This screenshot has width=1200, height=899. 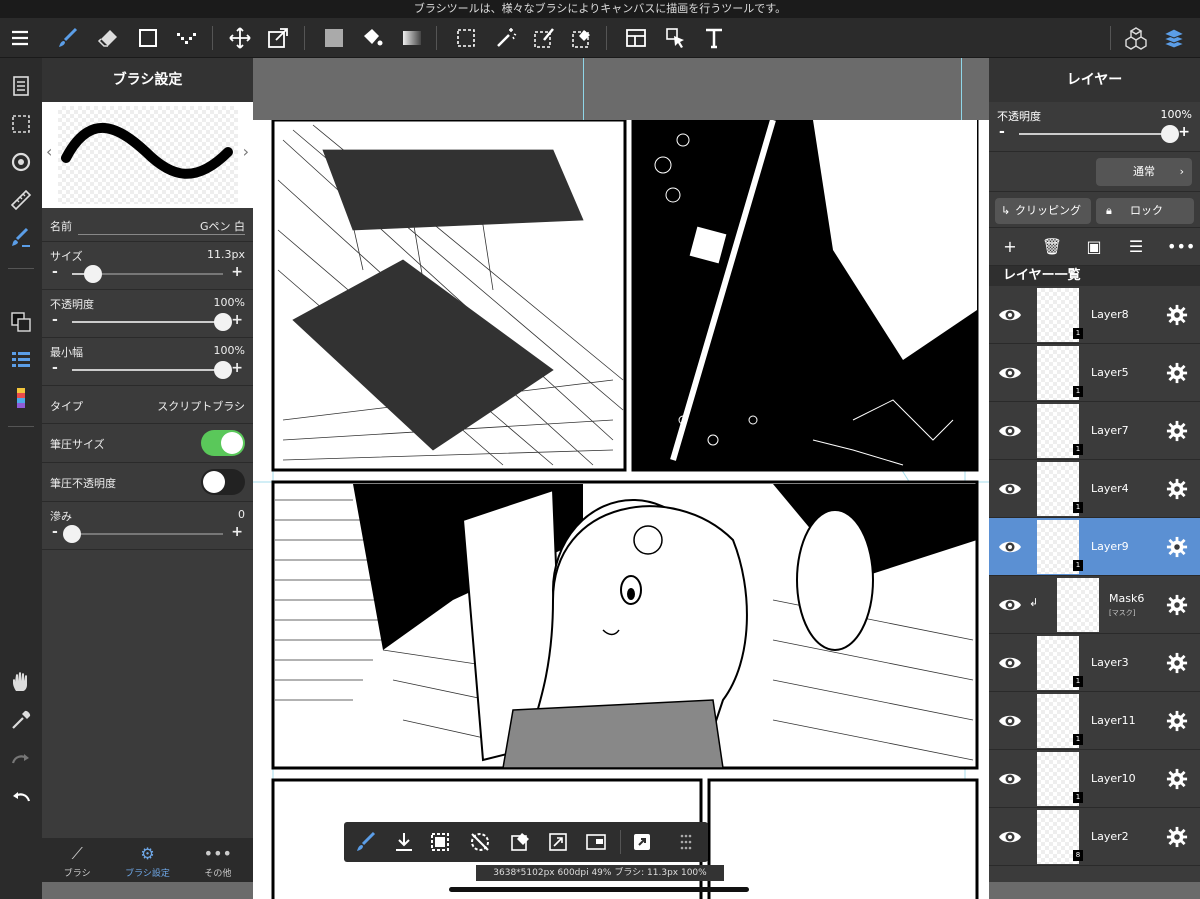 I want to click on layer-row: 1 Layer9, so click(x=1094, y=547).